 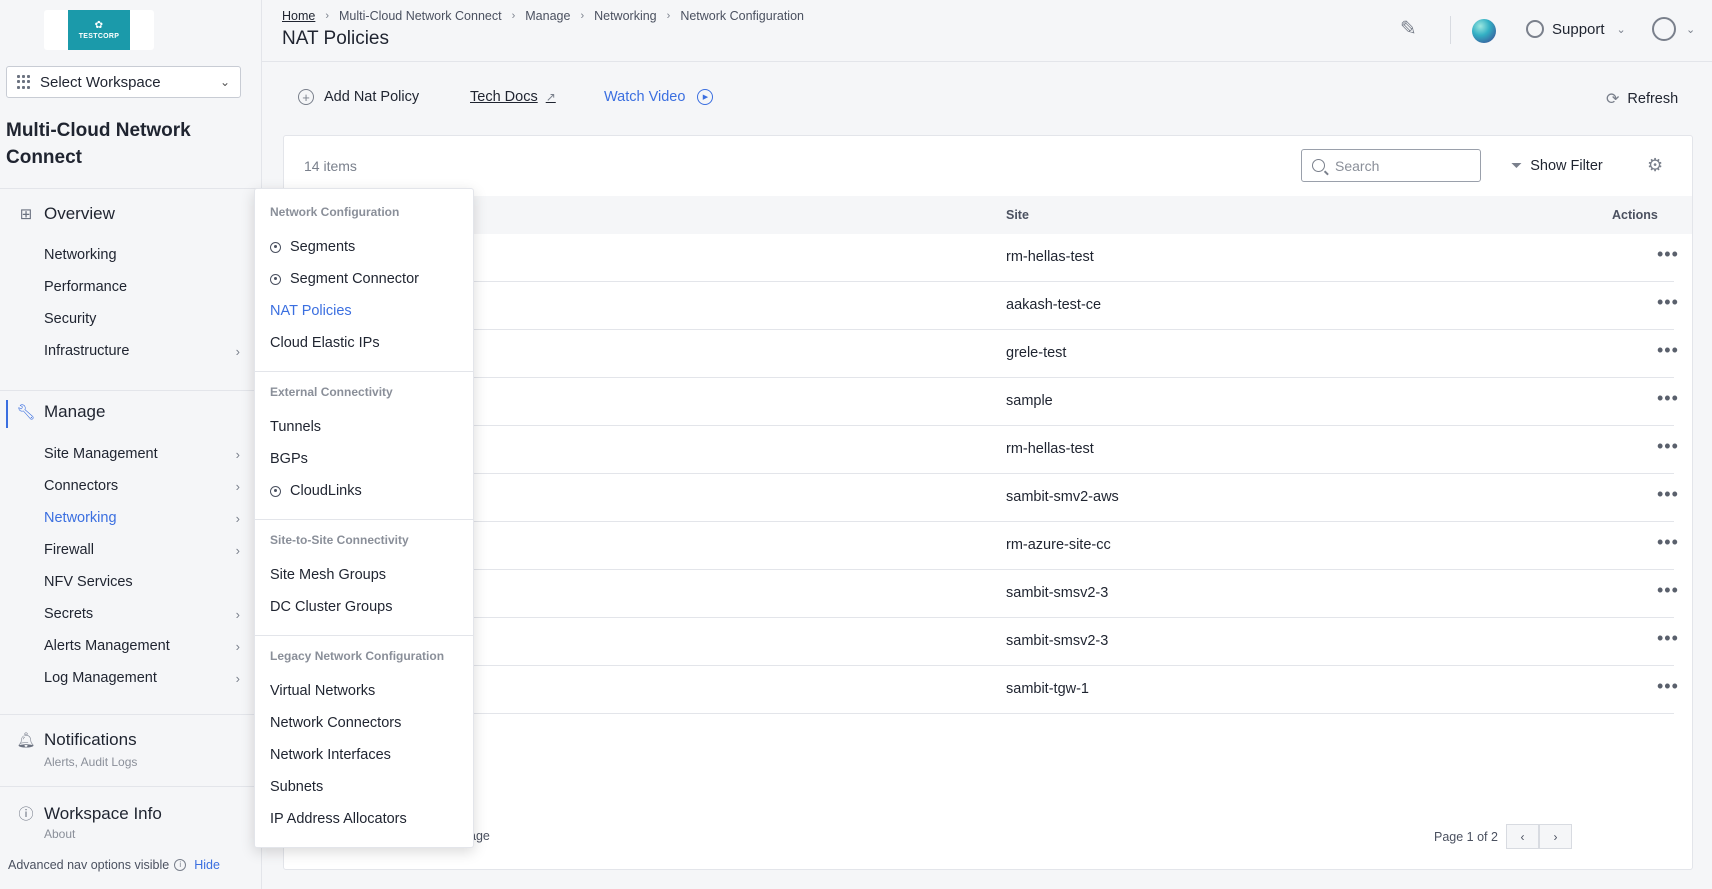 I want to click on items-count: 14 items, so click(x=330, y=166).